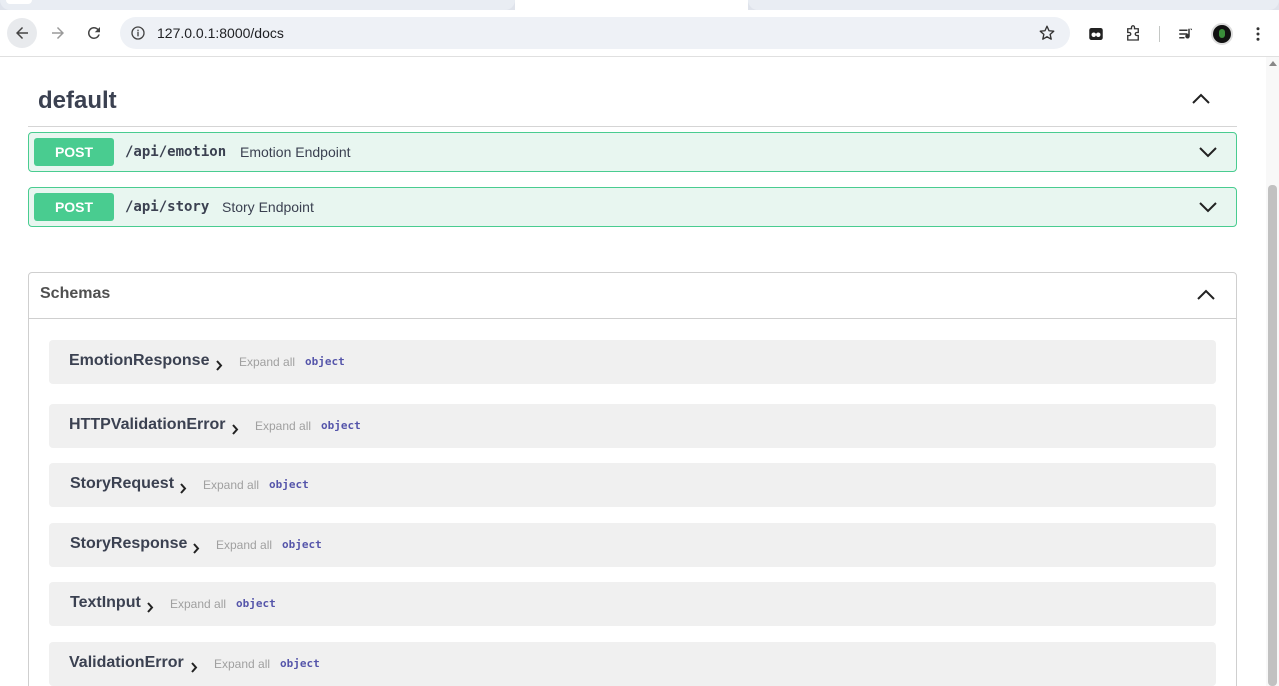  I want to click on url-text: 127.0.0.1:8000/docs, so click(220, 33).